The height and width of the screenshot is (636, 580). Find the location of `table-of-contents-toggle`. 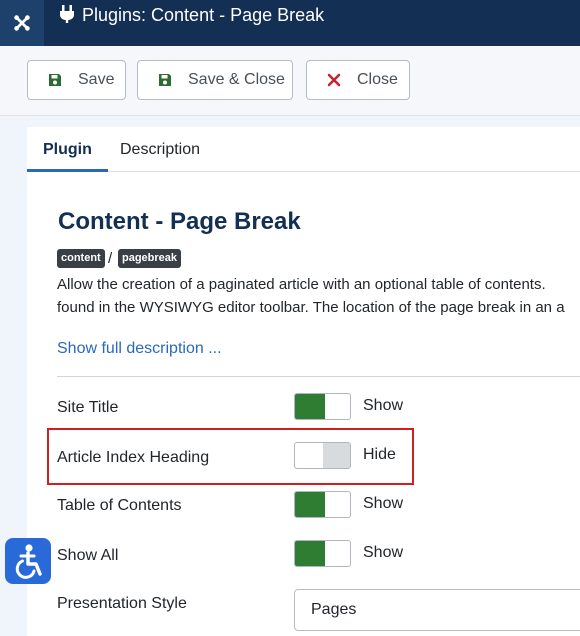

table-of-contents-toggle is located at coordinates (322, 504).